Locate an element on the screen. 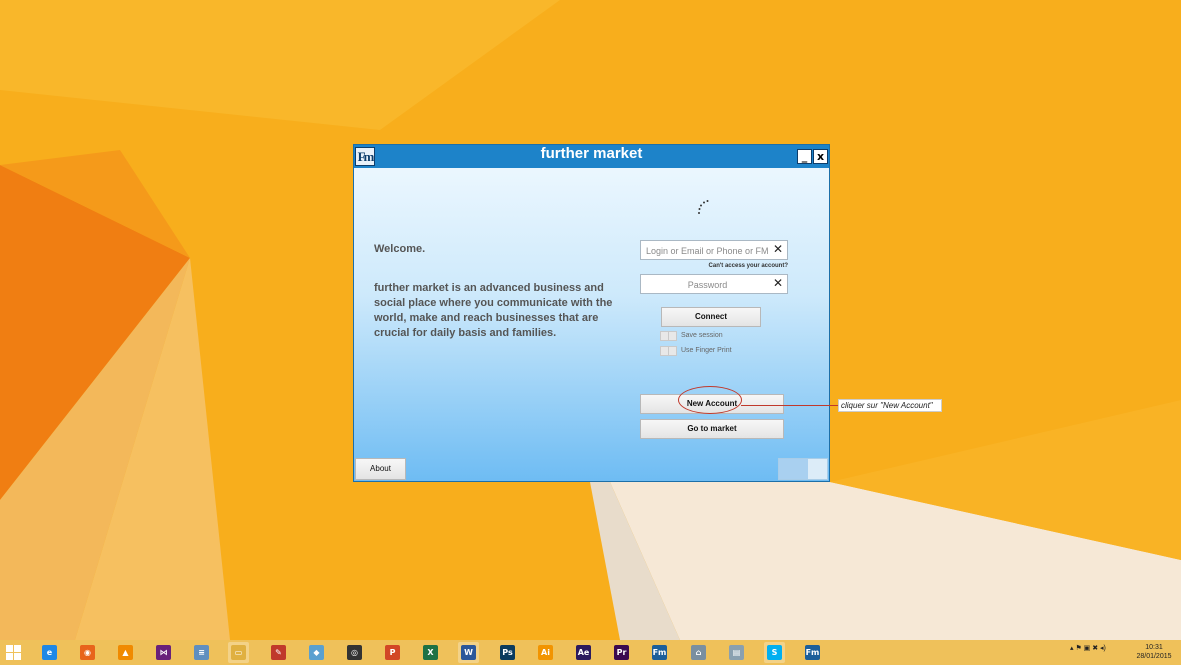 The image size is (1181, 665). clock-date: 28/01/2015 is located at coordinates (1154, 656).